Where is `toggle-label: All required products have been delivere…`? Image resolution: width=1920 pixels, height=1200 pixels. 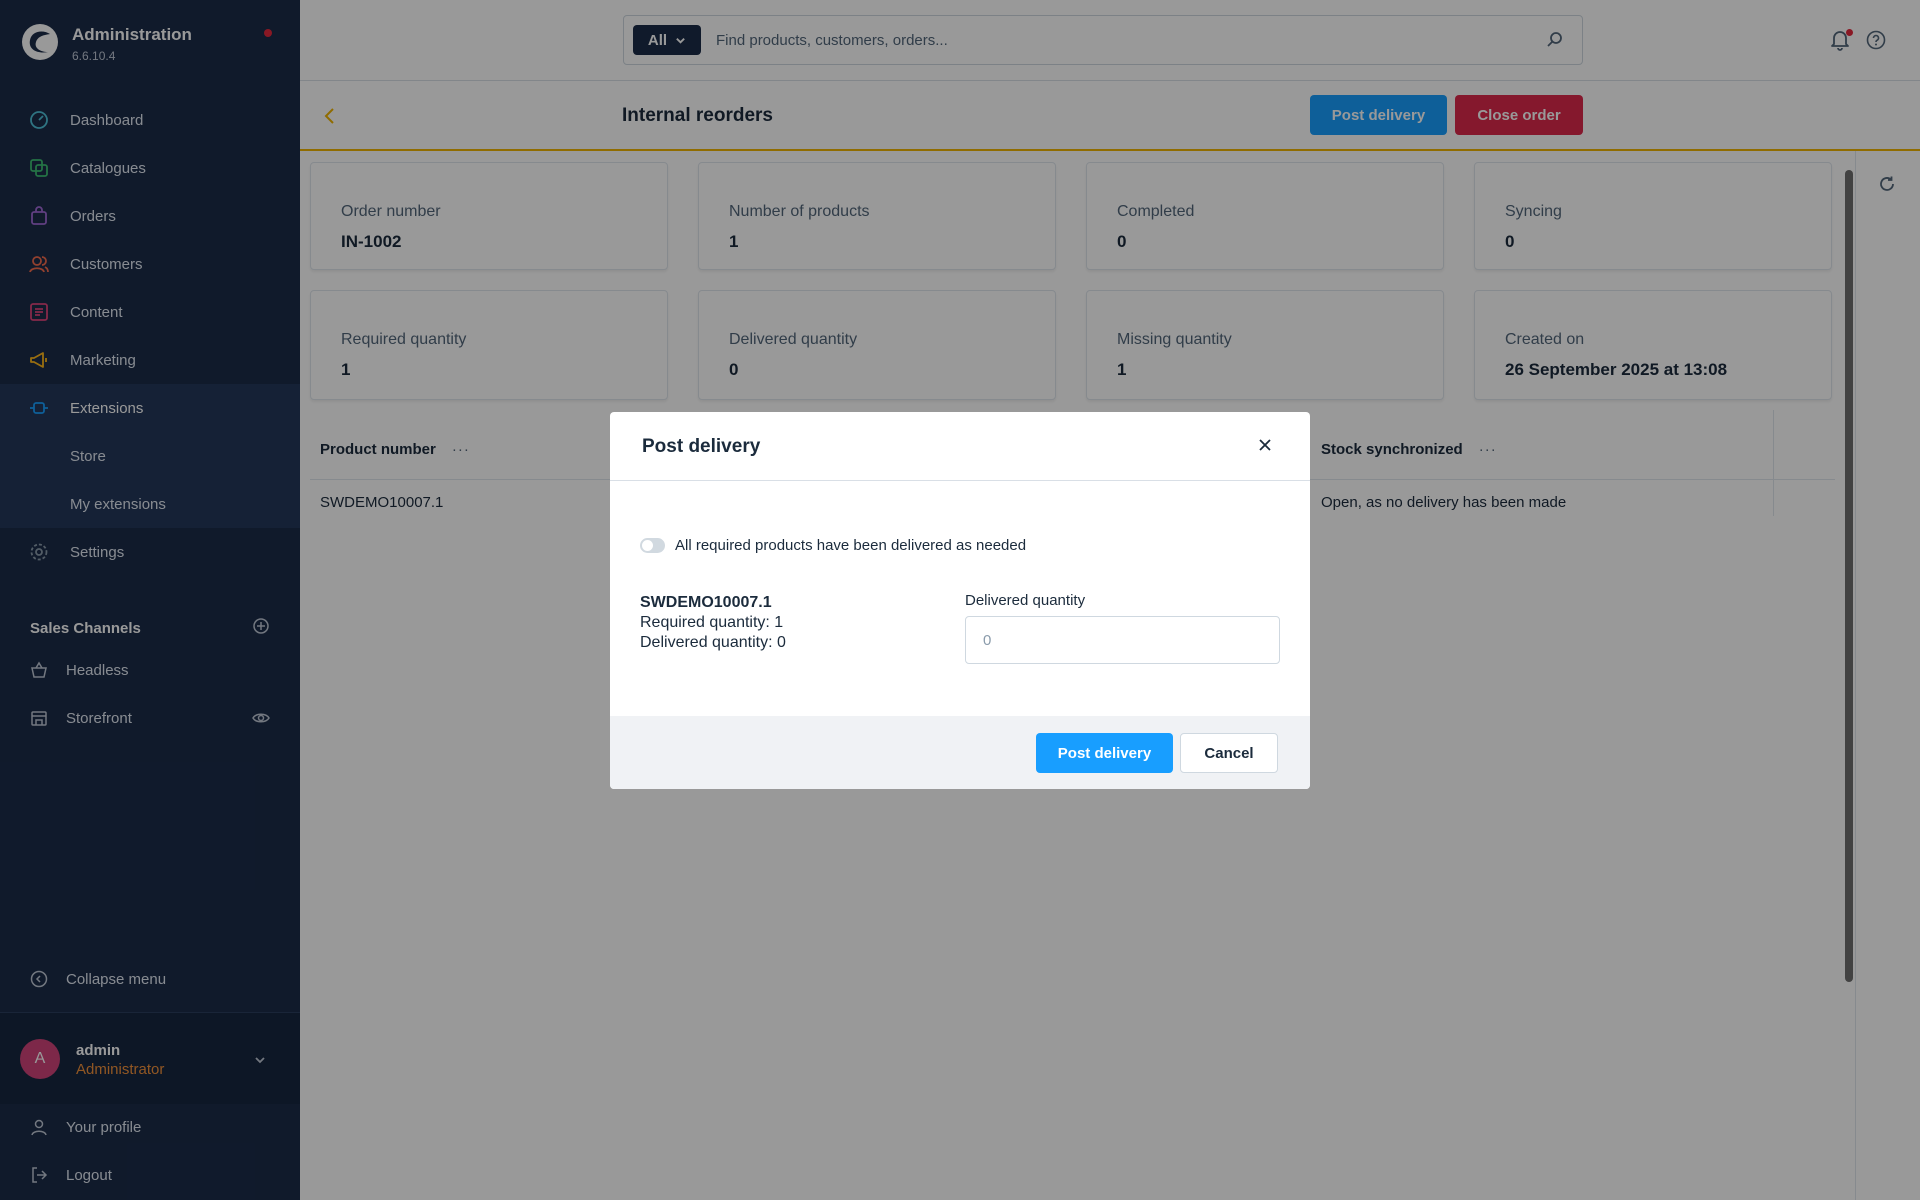 toggle-label: All required products have been delivere… is located at coordinates (851, 545).